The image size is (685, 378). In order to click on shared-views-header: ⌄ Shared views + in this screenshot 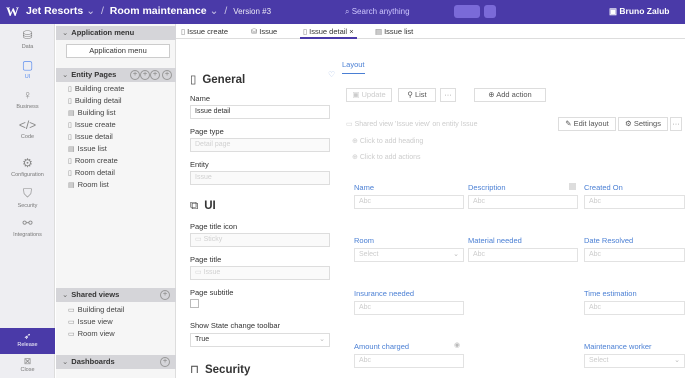, I will do `click(116, 295)`.